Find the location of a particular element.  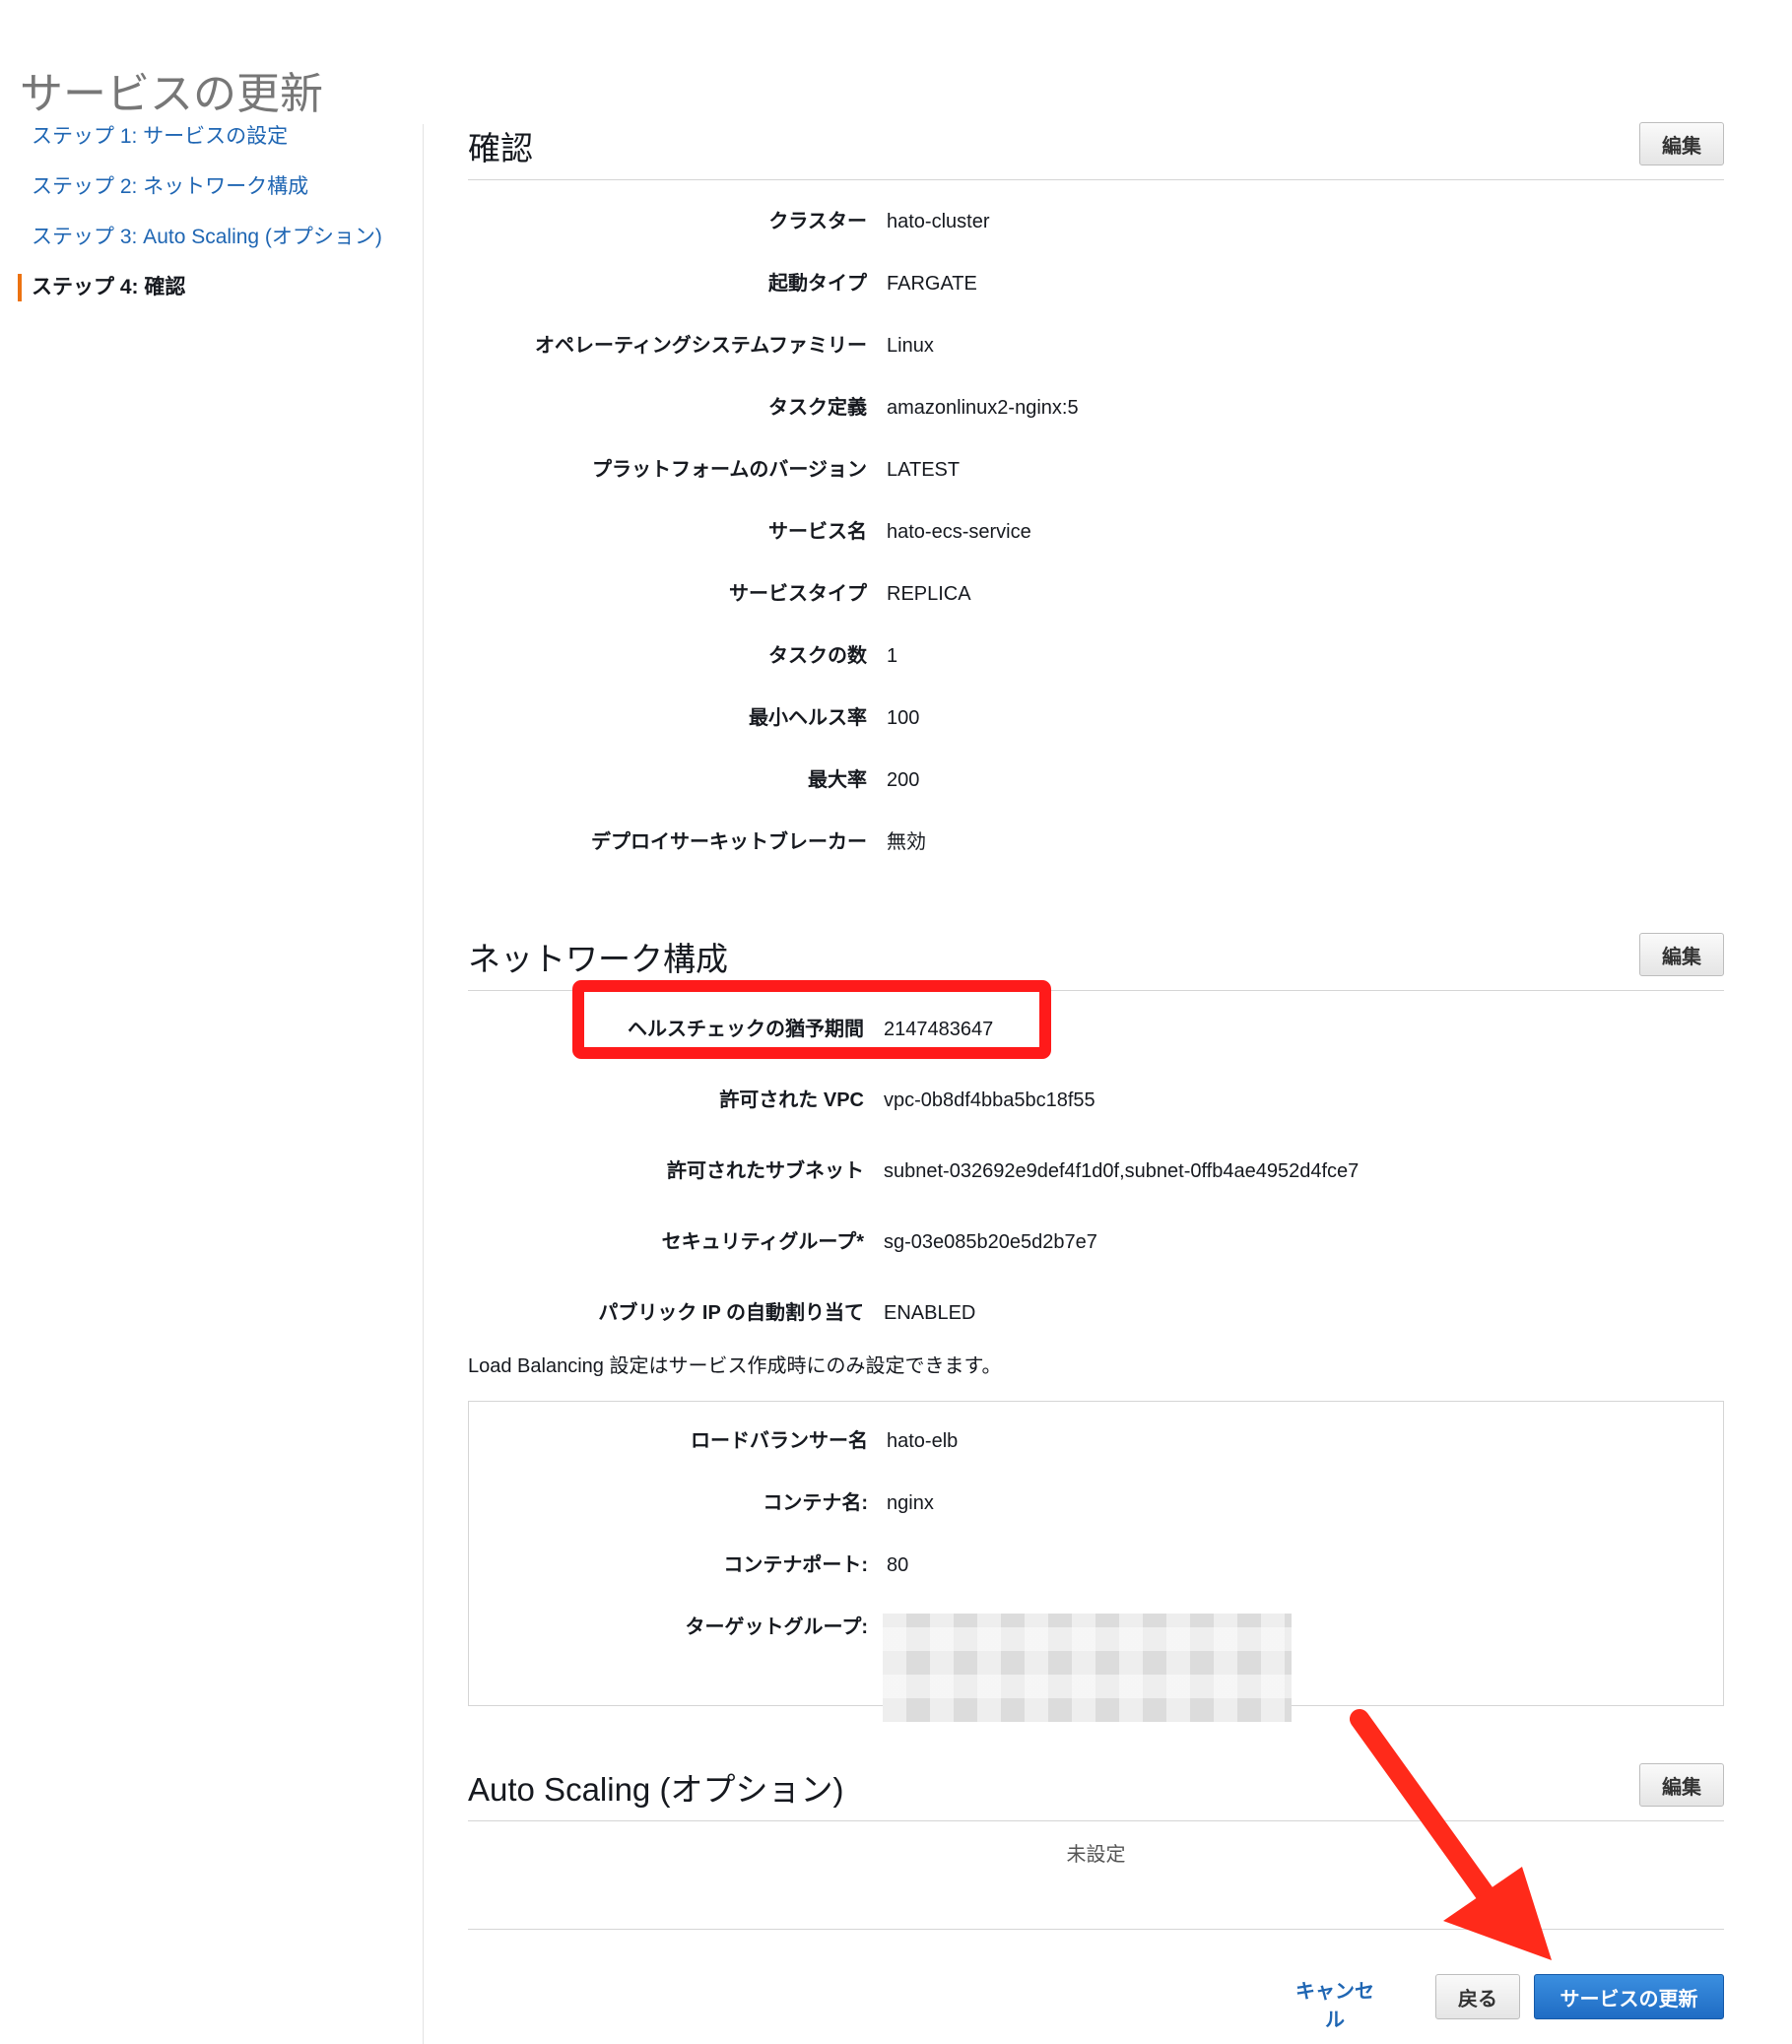

sidebar-divider is located at coordinates (423, 1084).